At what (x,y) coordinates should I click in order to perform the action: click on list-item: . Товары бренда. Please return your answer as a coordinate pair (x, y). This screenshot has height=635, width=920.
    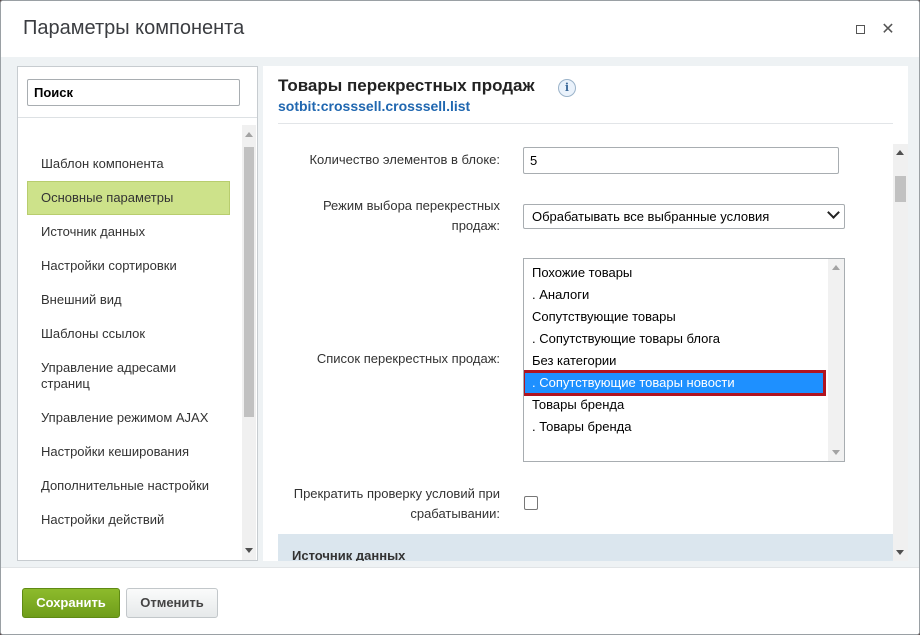
    Looking at the image, I should click on (674, 427).